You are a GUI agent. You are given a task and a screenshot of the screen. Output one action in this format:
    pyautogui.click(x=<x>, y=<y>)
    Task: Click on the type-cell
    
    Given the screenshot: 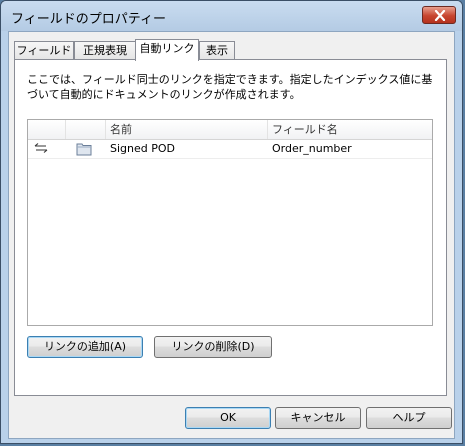 What is the action you would take?
    pyautogui.click(x=86, y=149)
    